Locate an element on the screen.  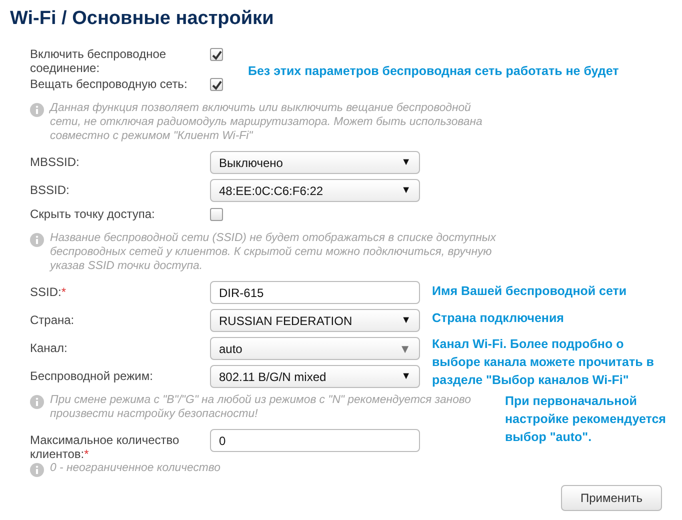
input-field: DIR-615 is located at coordinates (315, 292).